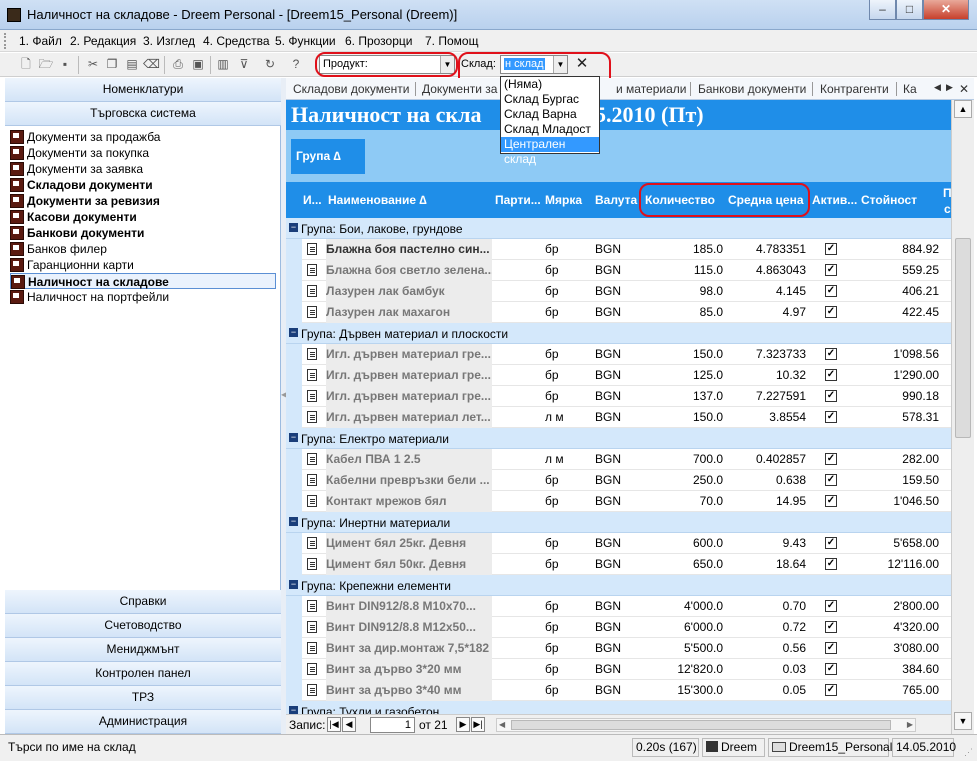 This screenshot has width=977, height=761. Describe the element at coordinates (947, 209) in the screenshot. I see `col-extra-2: с` at that location.